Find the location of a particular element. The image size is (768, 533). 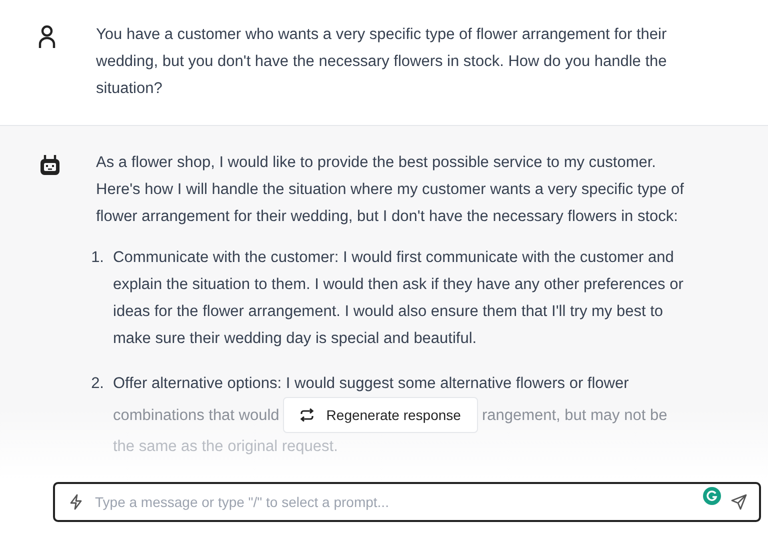

message-text: As a flower shop, I would like to provide the best possible service to my customer. Here's how I will handle the situation where my customer wants a very specific type of flower arrangement for their wedding, but I don't have the necessary flowers in stock: is located at coordinates (390, 190).